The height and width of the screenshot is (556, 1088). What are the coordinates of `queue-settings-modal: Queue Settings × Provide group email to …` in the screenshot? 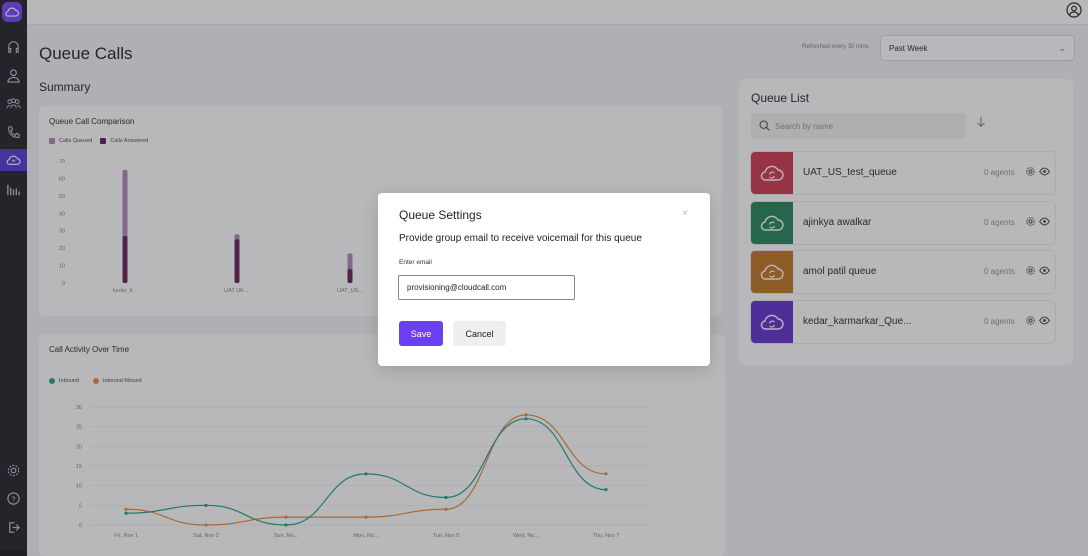 It's located at (544, 279).